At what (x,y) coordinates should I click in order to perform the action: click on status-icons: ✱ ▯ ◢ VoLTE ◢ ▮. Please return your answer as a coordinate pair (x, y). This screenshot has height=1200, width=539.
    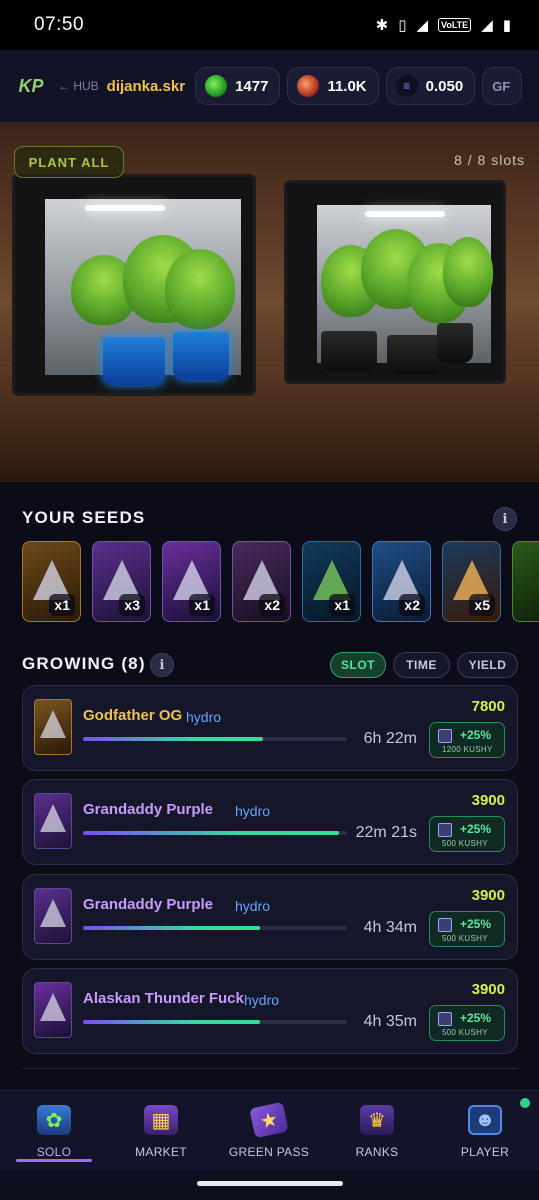
    Looking at the image, I should click on (443, 25).